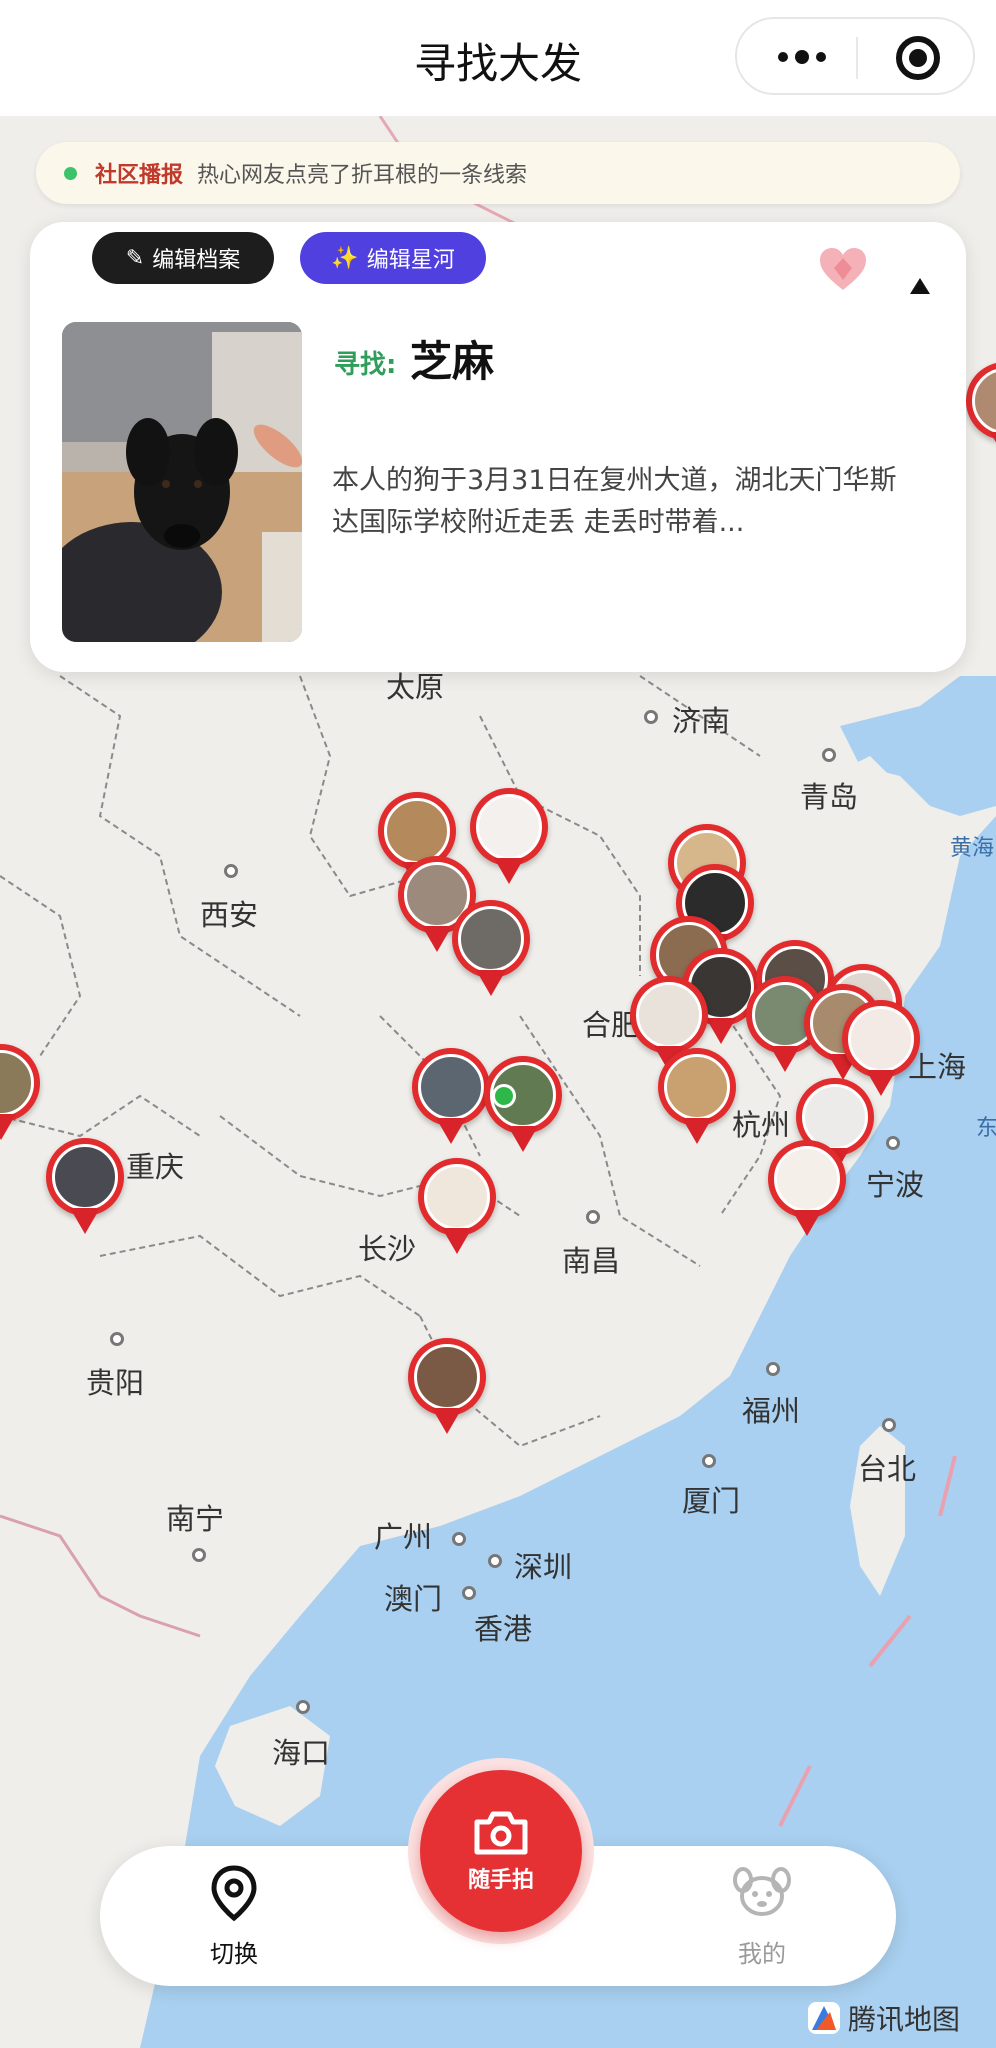 Image resolution: width=996 pixels, height=2048 pixels. I want to click on broadcast-text: 热心网友点亮了折耳根的一条线索, so click(362, 175).